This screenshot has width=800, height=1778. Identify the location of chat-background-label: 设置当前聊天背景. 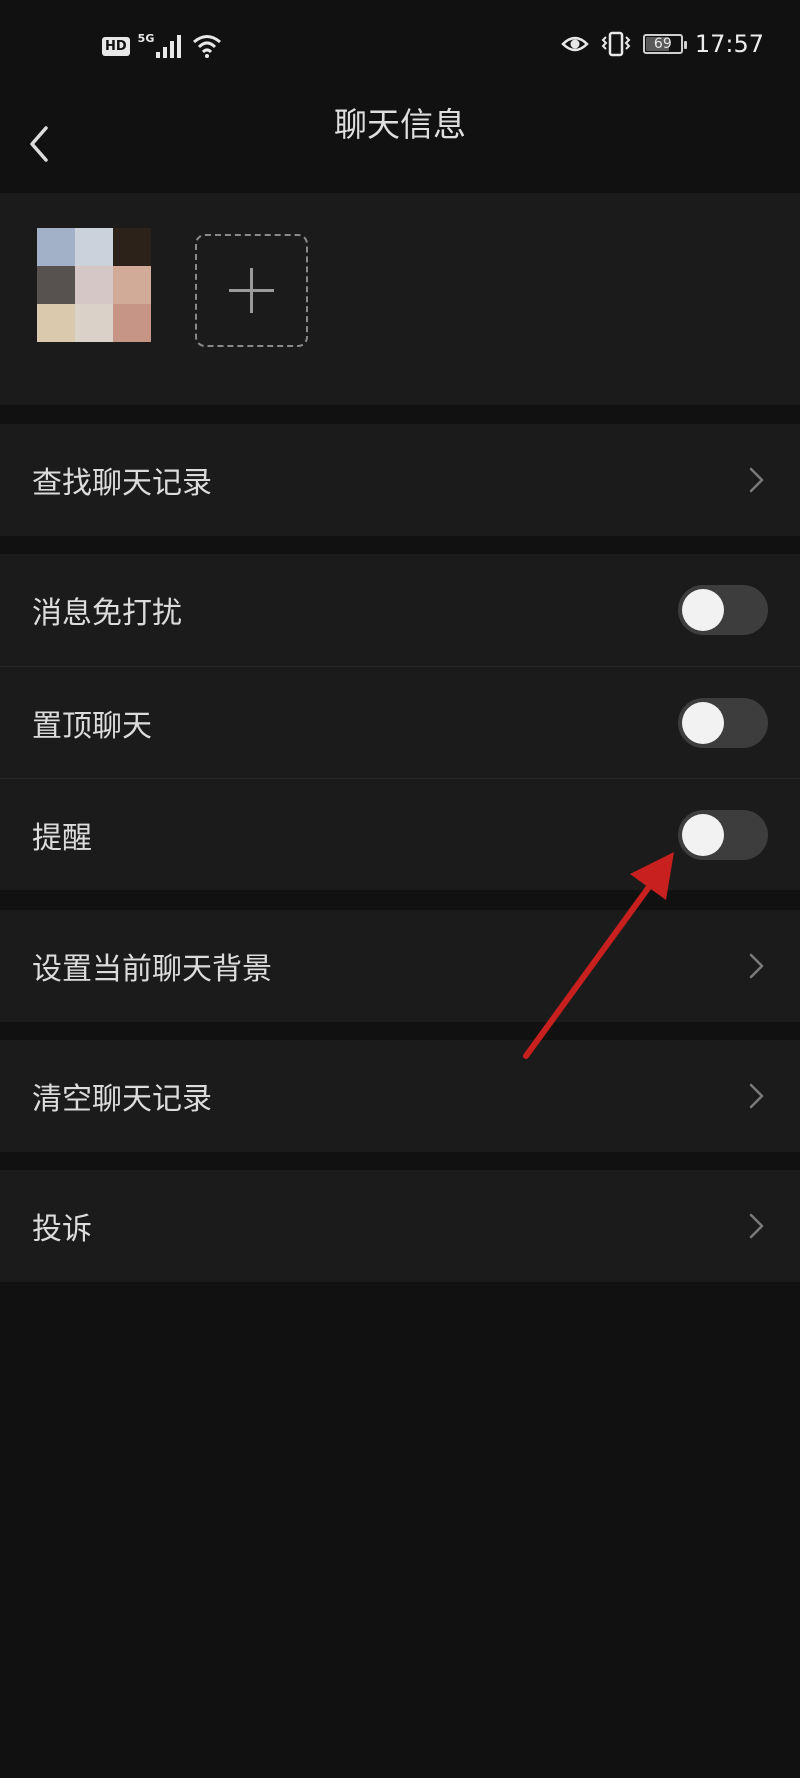
(152, 969).